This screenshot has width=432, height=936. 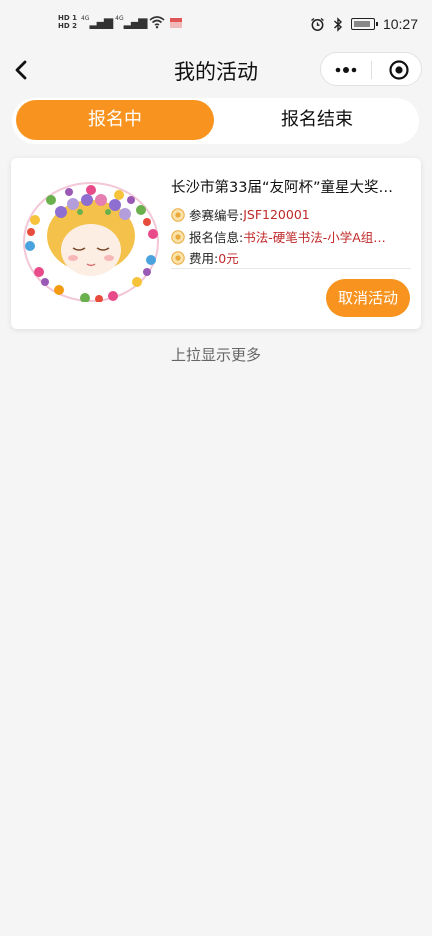 What do you see at coordinates (400, 24) in the screenshot?
I see `clock-time: 10:27` at bounding box center [400, 24].